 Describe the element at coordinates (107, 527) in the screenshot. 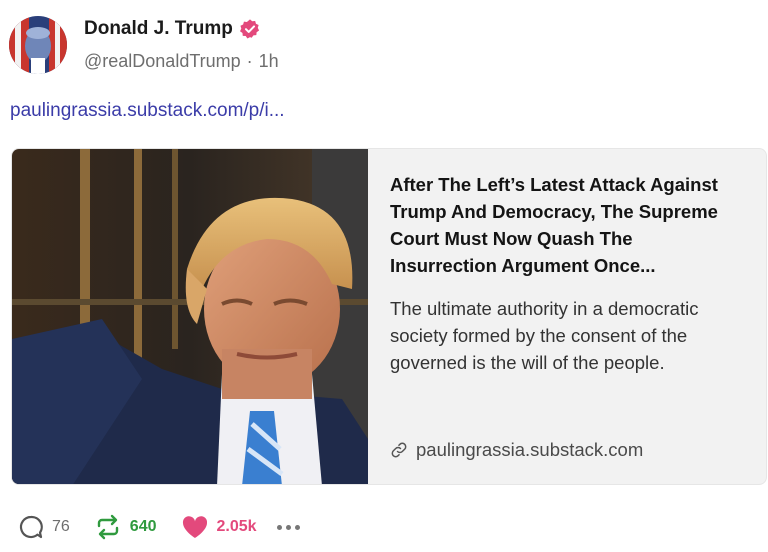

I see `repost-icon` at that location.